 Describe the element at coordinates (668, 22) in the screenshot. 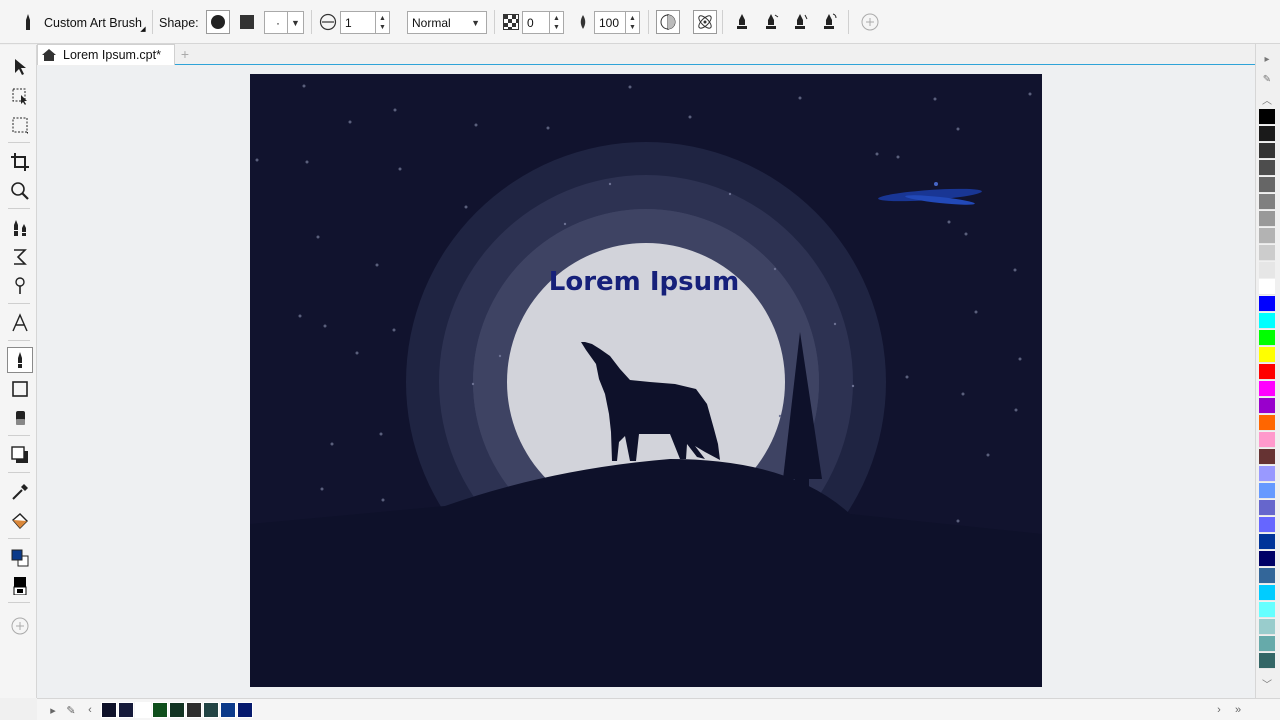

I see `smoothing-button` at that location.